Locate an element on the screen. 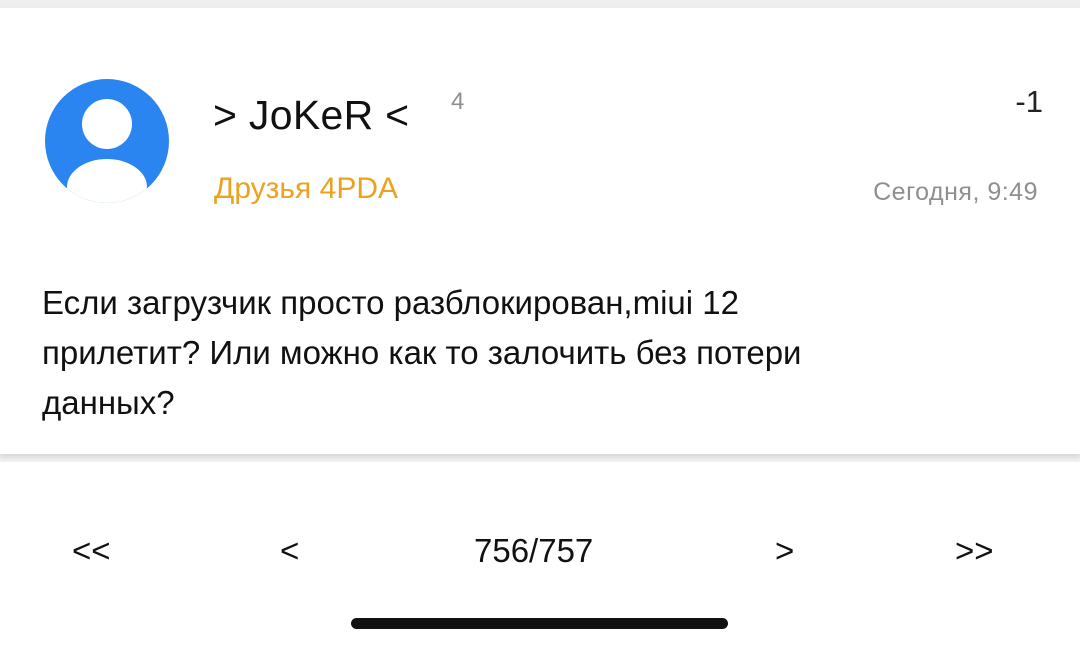  post-author-name: > JoKeR < is located at coordinates (311, 115).